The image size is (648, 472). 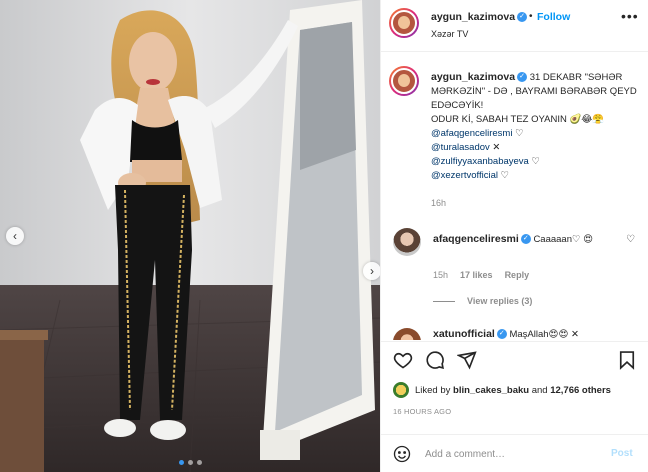 I want to click on mention-link: @turalasadov, so click(x=460, y=147).